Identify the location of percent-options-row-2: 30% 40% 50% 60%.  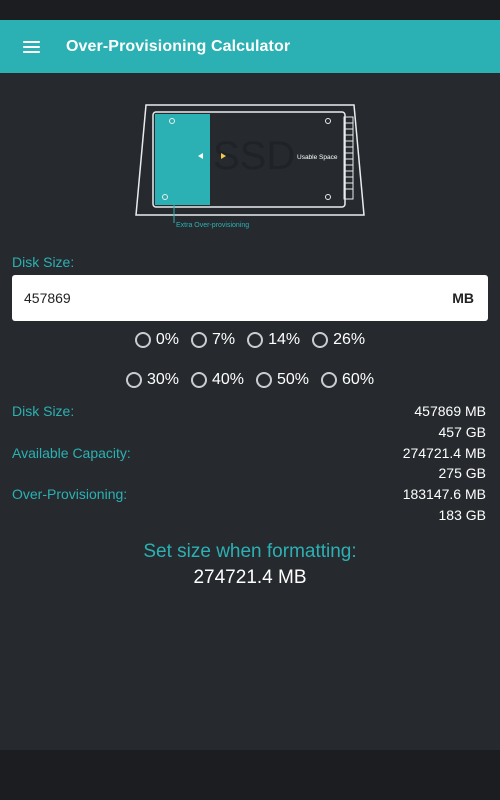
(250, 380).